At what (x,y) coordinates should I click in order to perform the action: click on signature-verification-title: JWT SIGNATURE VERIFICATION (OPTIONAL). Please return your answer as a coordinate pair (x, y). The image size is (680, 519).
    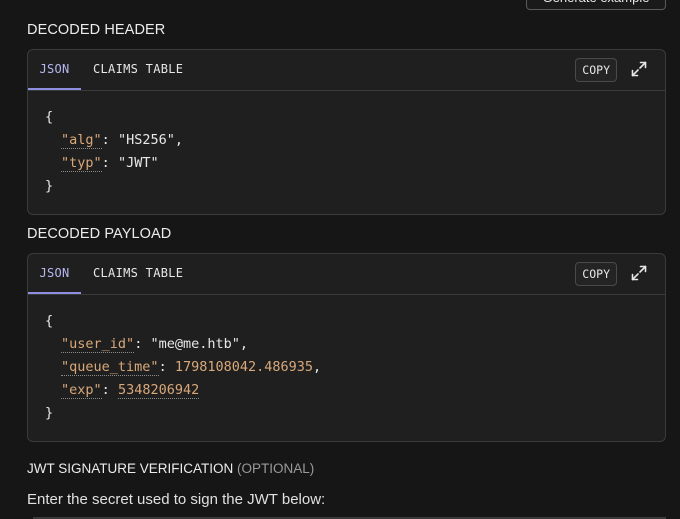
    Looking at the image, I should click on (171, 468).